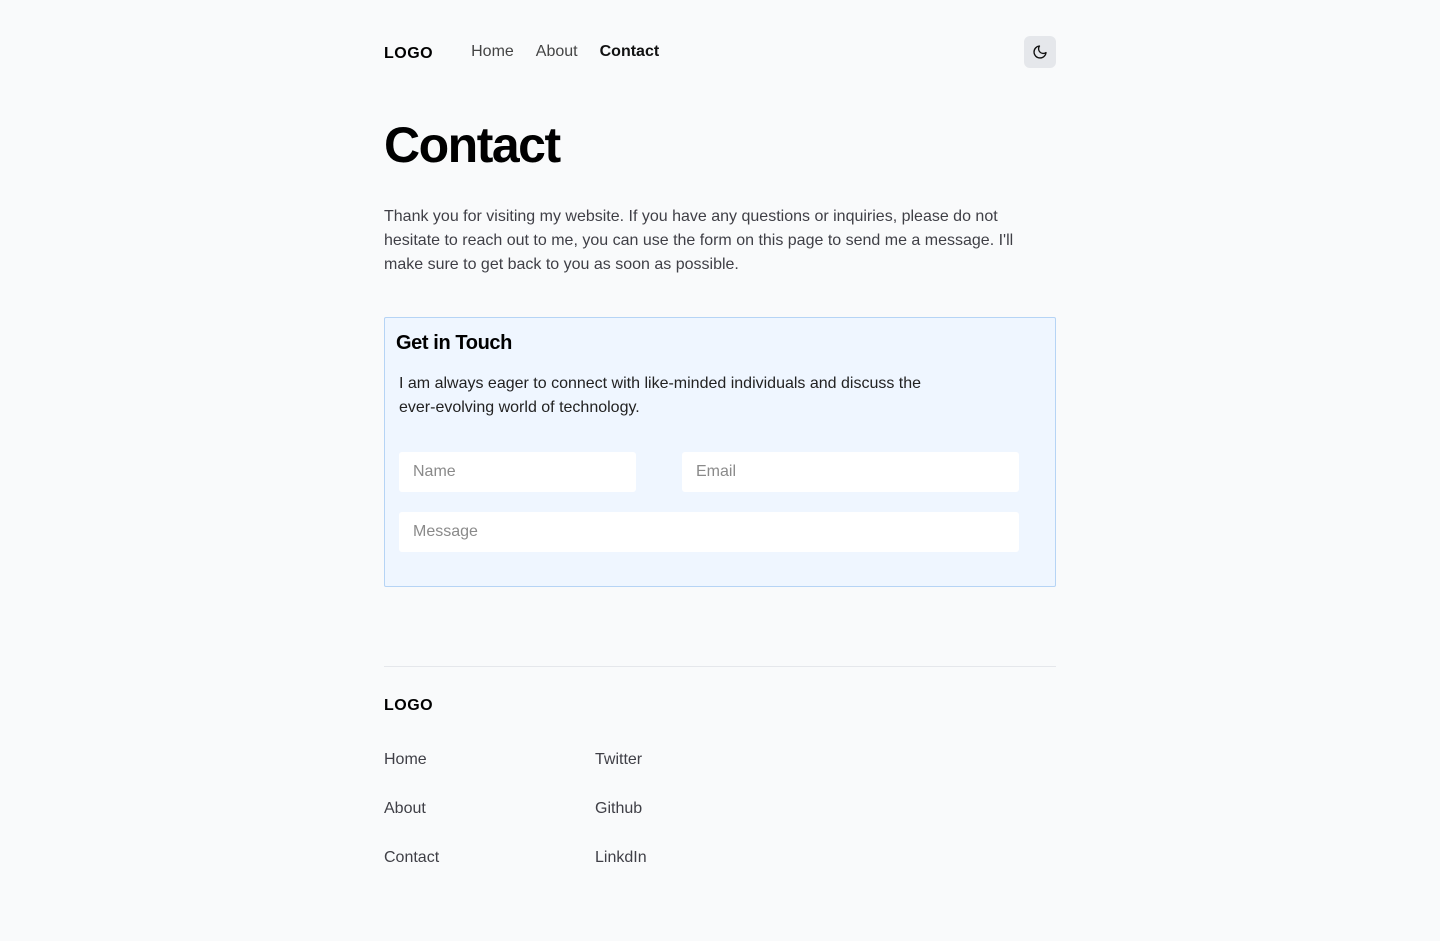 The width and height of the screenshot is (1440, 941). Describe the element at coordinates (720, 52) in the screenshot. I see `site-header: LOGO Home About Contact` at that location.